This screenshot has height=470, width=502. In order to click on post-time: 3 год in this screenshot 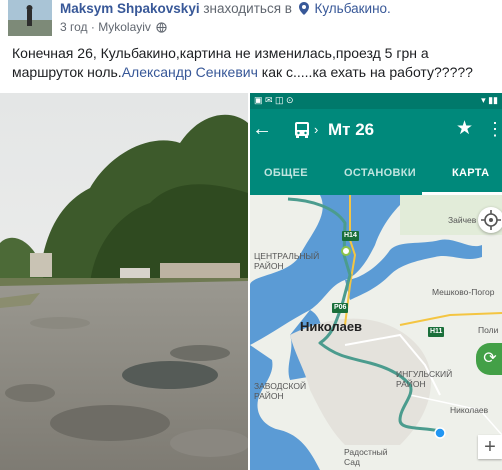, I will do `click(74, 27)`.